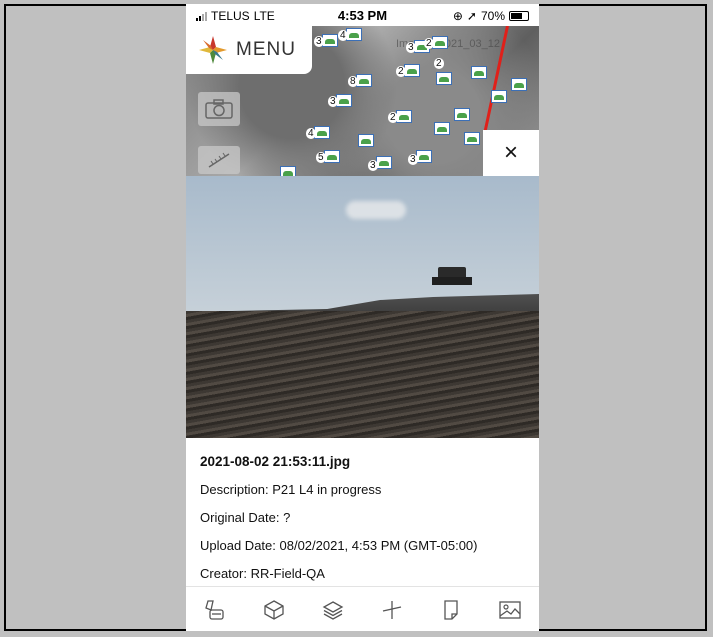  What do you see at coordinates (353, 81) in the screenshot?
I see `cluster-count: 8` at bounding box center [353, 81].